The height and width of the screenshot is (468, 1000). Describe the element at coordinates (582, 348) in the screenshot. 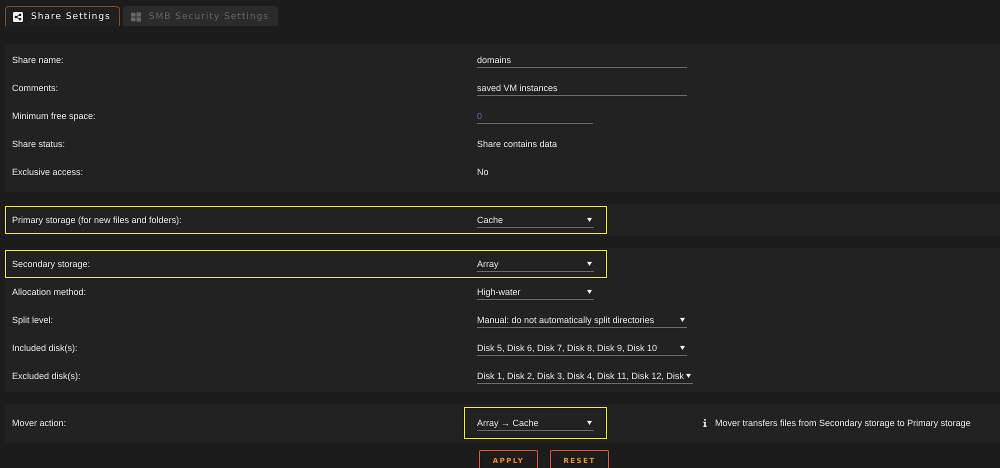

I see `dropdown: Disk 5, Disk 6, Disk 7, Disk 8, Disk 9, Disk 10` at that location.